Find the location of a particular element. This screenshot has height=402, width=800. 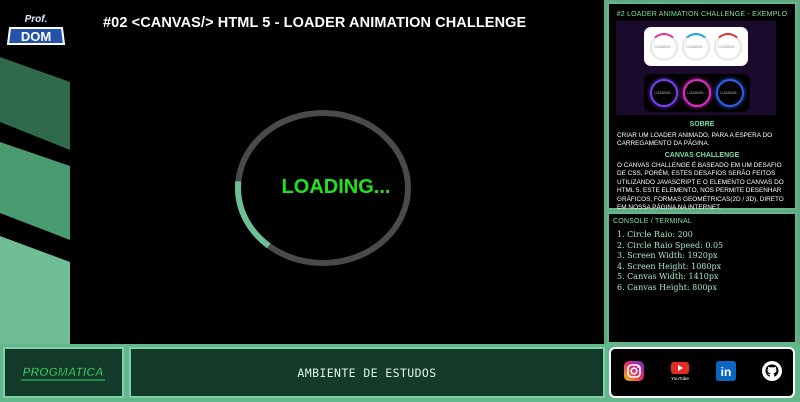

console-line: 3. Screen Width: 1920px is located at coordinates (667, 255).